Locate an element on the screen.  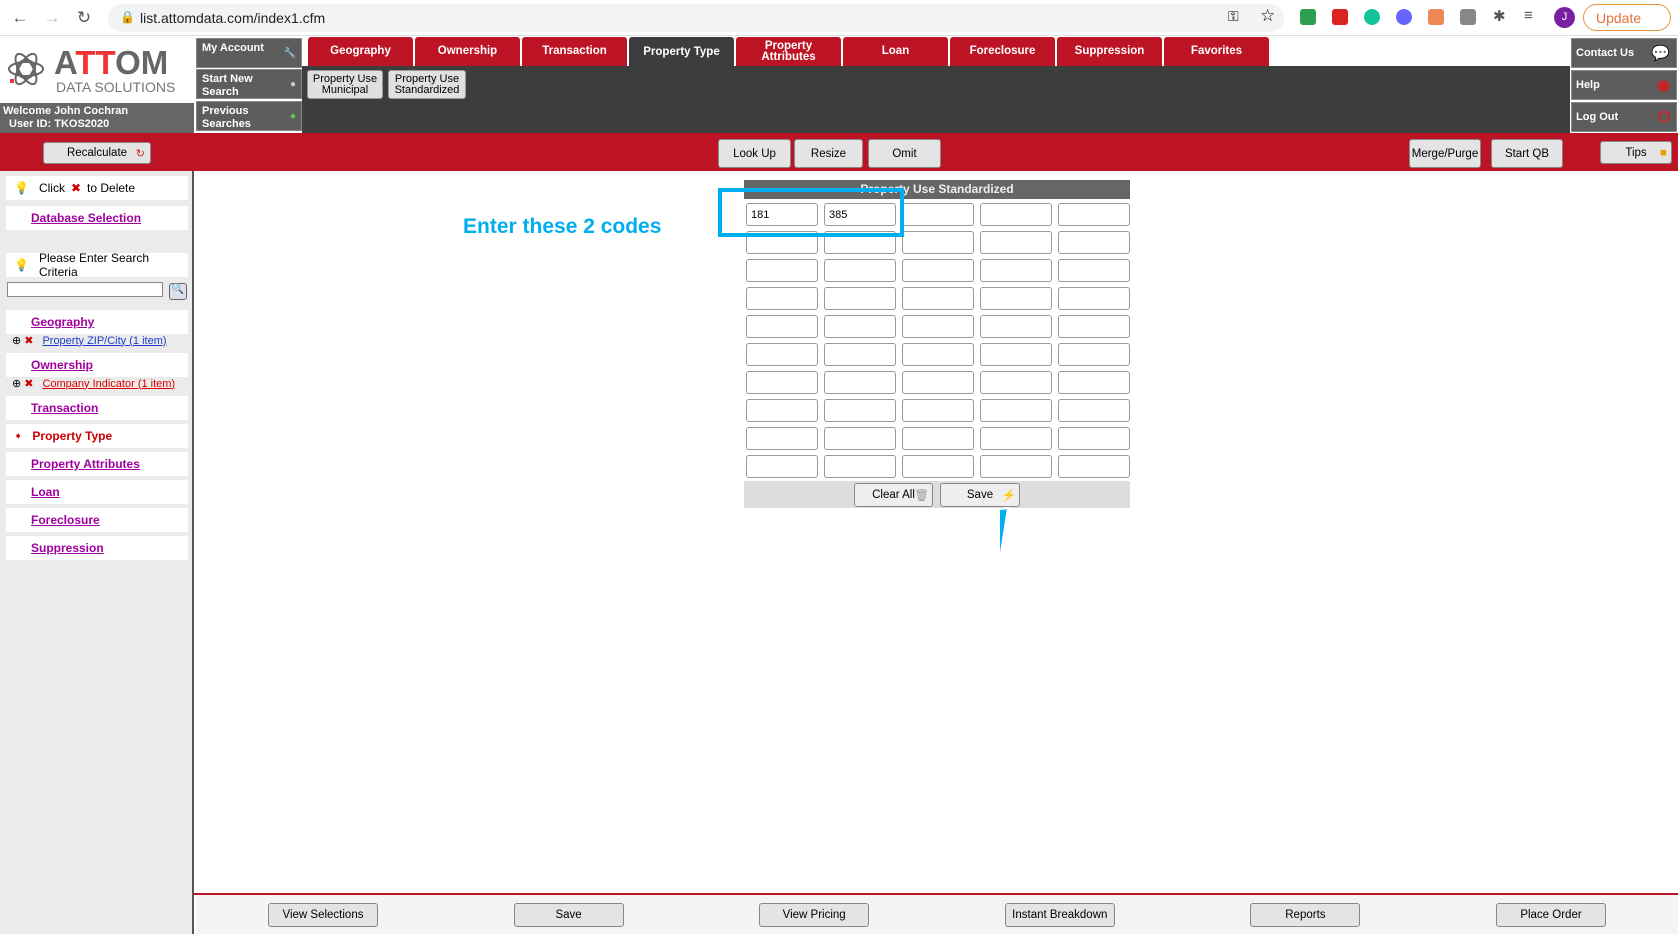
media-icon: ≡ is located at coordinates (1528, 15).